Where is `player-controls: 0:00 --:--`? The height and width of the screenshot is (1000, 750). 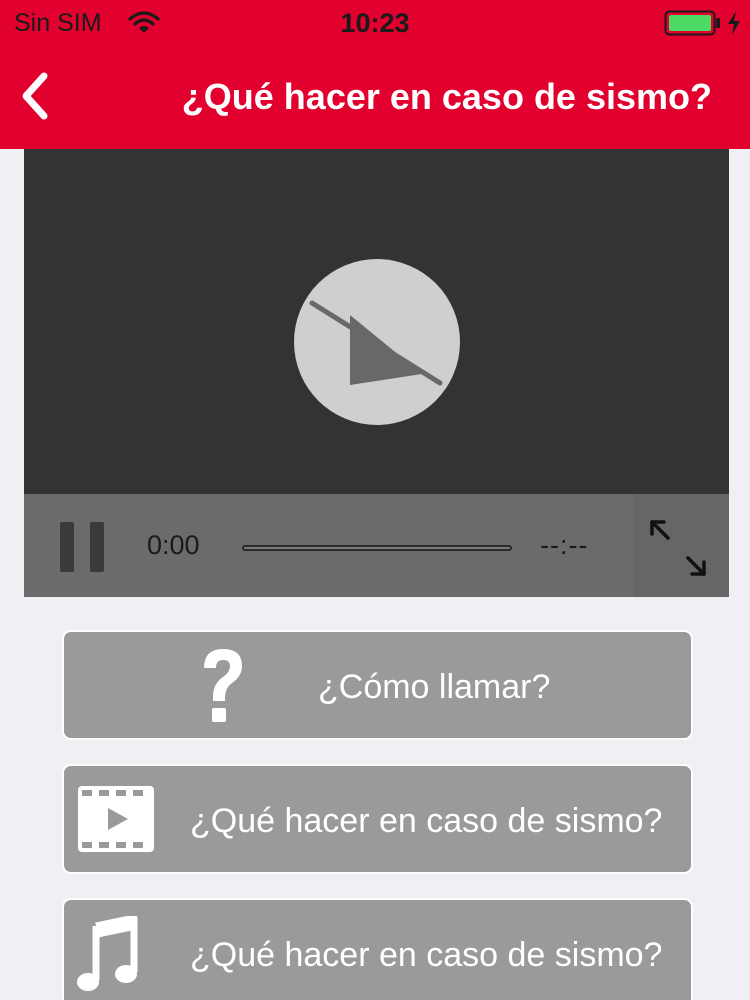
player-controls: 0:00 --:-- is located at coordinates (376, 545).